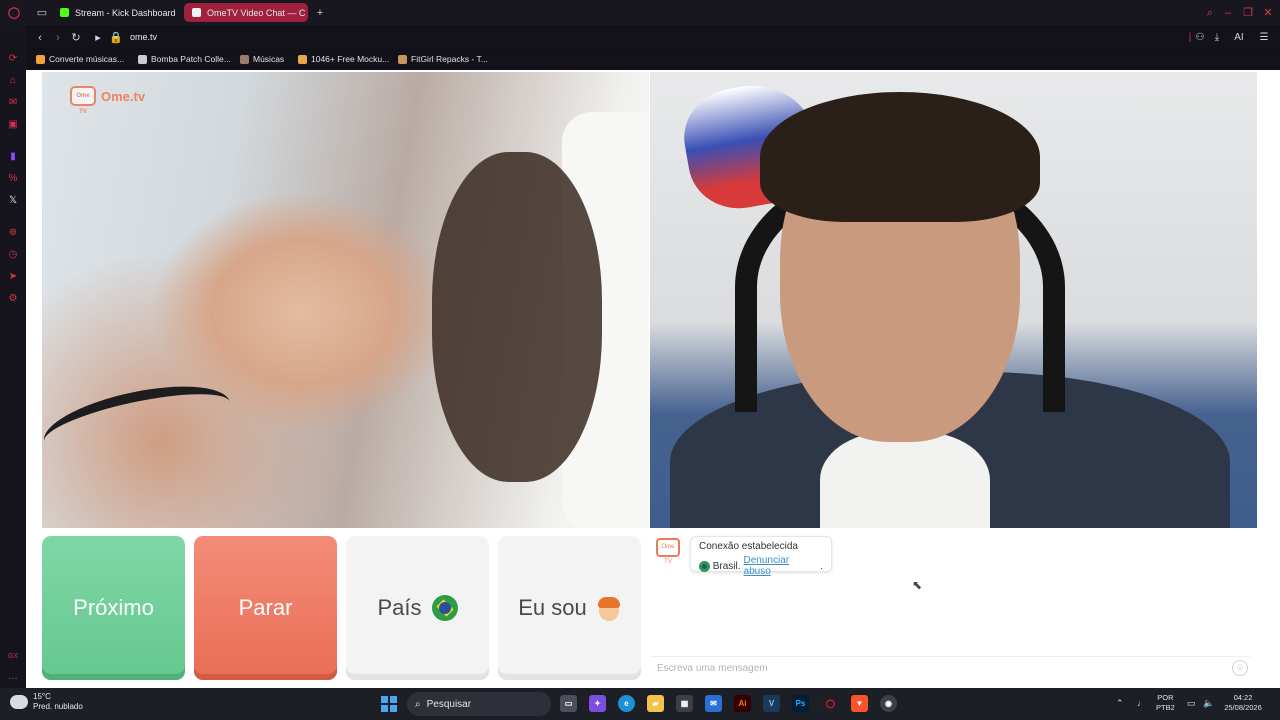 The image size is (1280, 720). I want to click on microphone-icon: ♩, so click(1141, 703).